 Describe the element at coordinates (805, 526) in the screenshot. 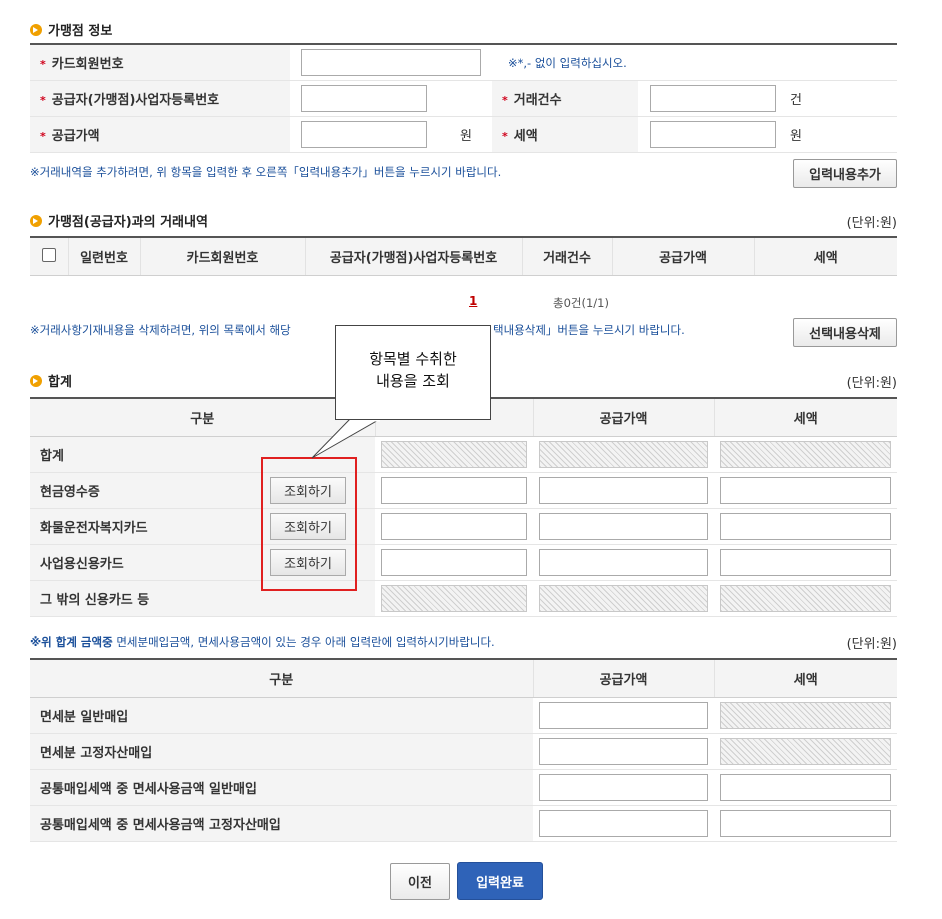

I see `welfare-card-tax-input` at that location.